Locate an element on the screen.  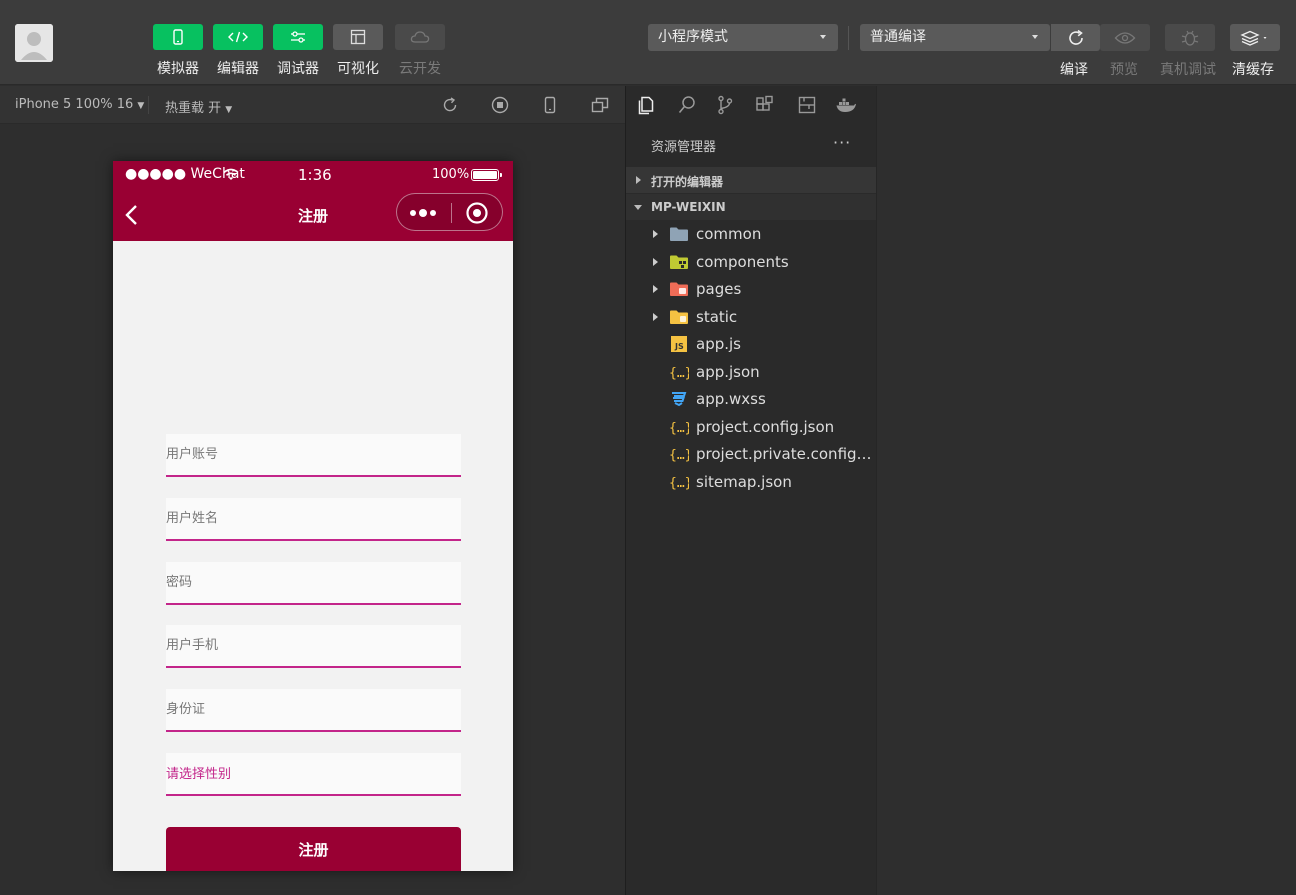
device-frame-button is located at coordinates (550, 105).